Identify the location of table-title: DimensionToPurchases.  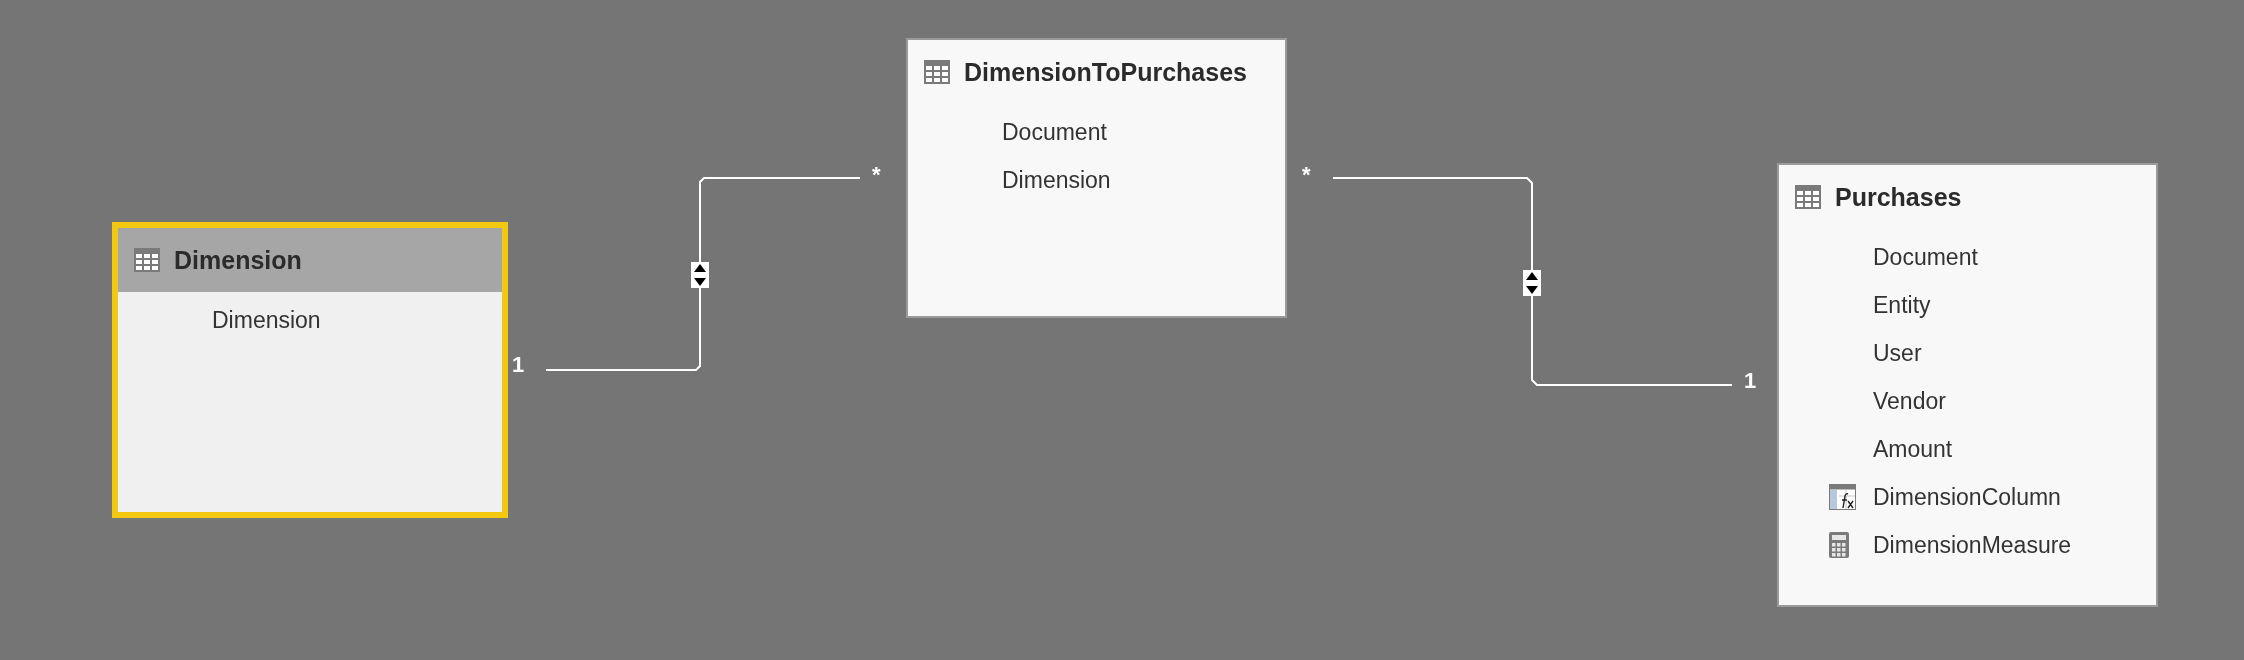
(1105, 72).